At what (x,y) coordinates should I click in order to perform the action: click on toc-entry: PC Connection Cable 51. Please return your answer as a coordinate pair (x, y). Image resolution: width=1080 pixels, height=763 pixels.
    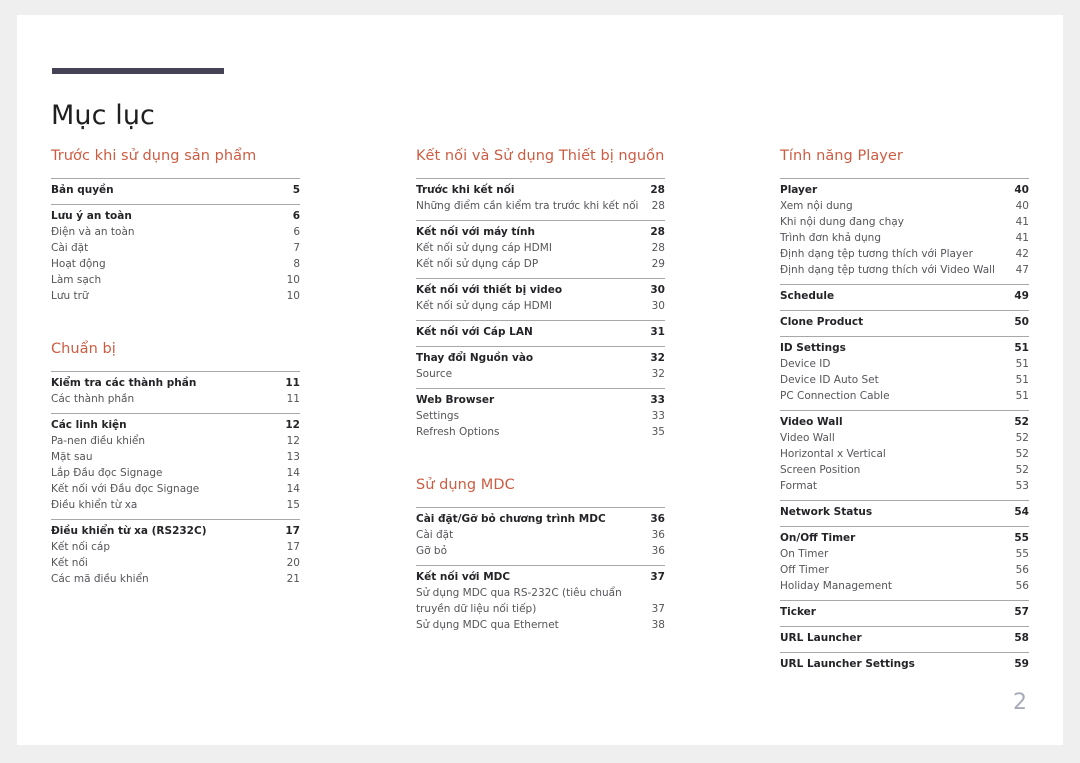
    Looking at the image, I should click on (904, 396).